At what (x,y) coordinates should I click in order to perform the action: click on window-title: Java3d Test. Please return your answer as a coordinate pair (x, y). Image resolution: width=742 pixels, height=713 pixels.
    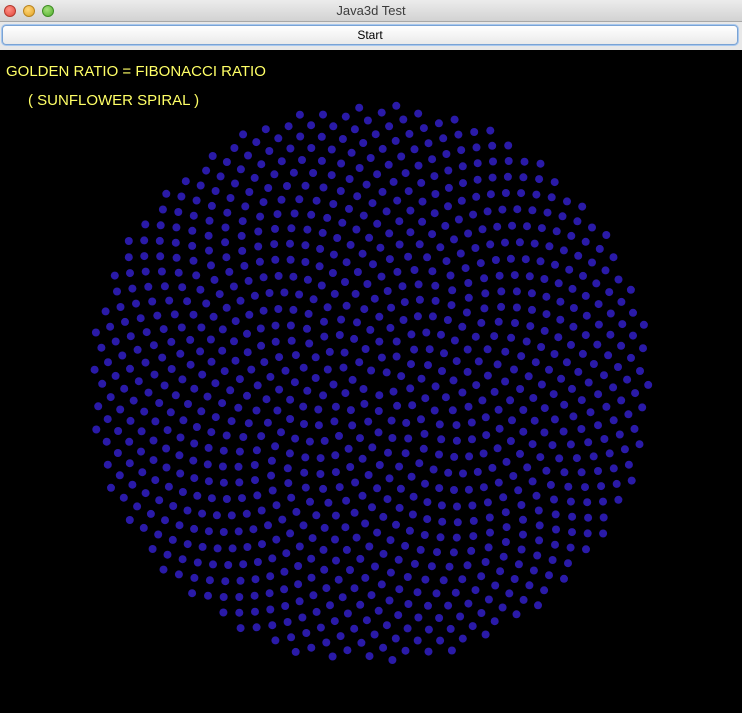
    Looking at the image, I should click on (371, 10).